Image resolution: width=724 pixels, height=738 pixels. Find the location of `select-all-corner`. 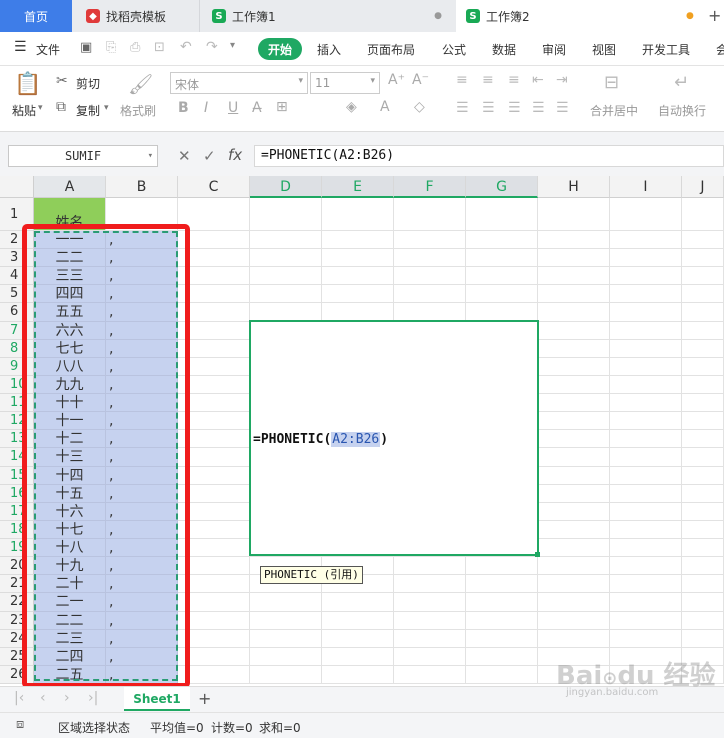

select-all-corner is located at coordinates (17, 187).